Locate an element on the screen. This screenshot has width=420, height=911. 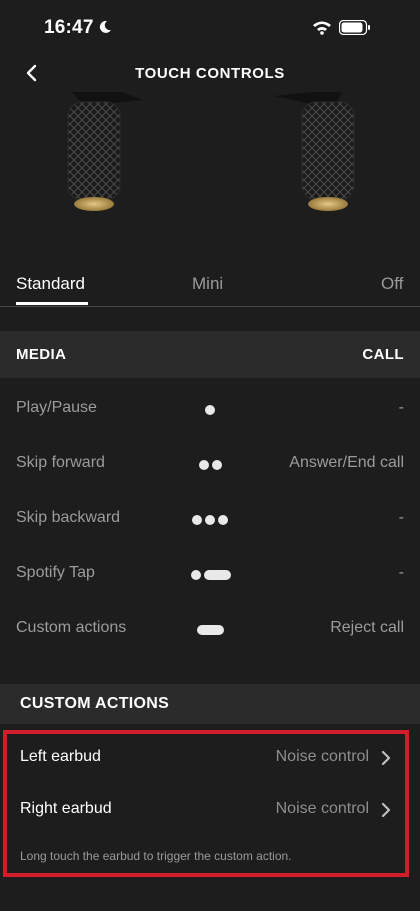
call-action: Reject call is located at coordinates (367, 627).